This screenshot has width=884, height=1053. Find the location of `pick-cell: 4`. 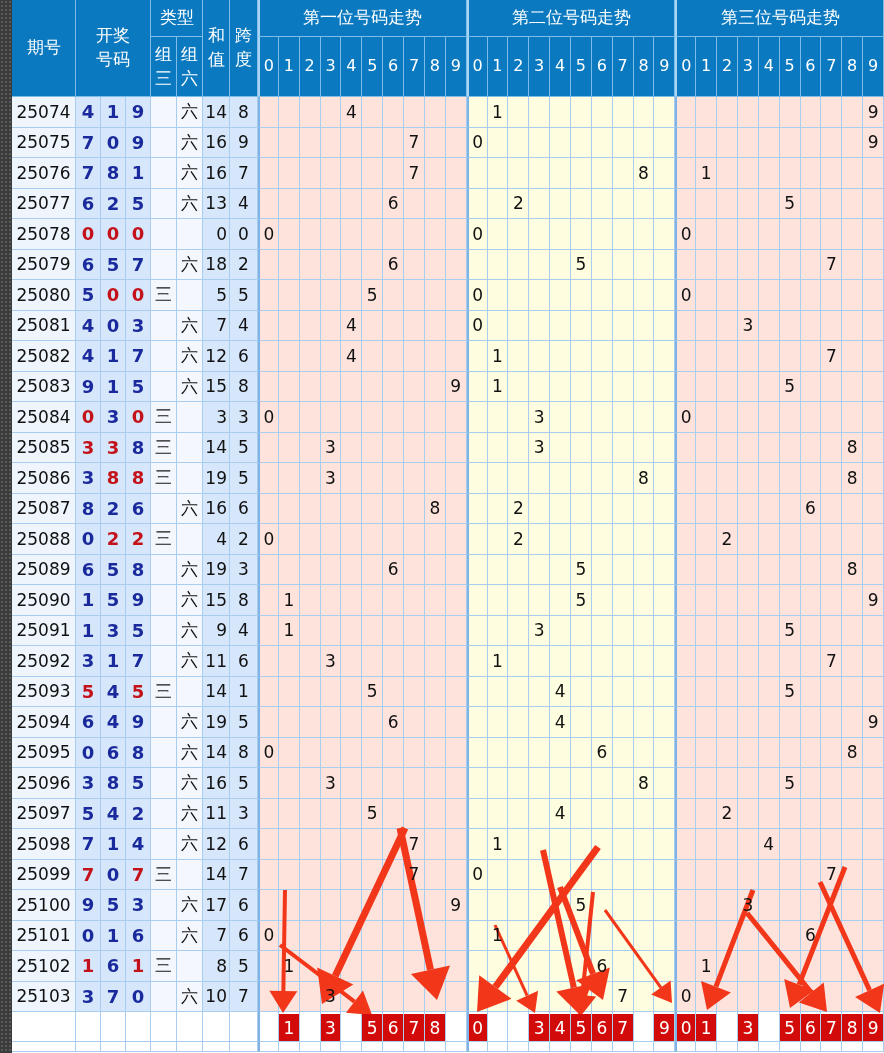

pick-cell: 4 is located at coordinates (560, 1027).